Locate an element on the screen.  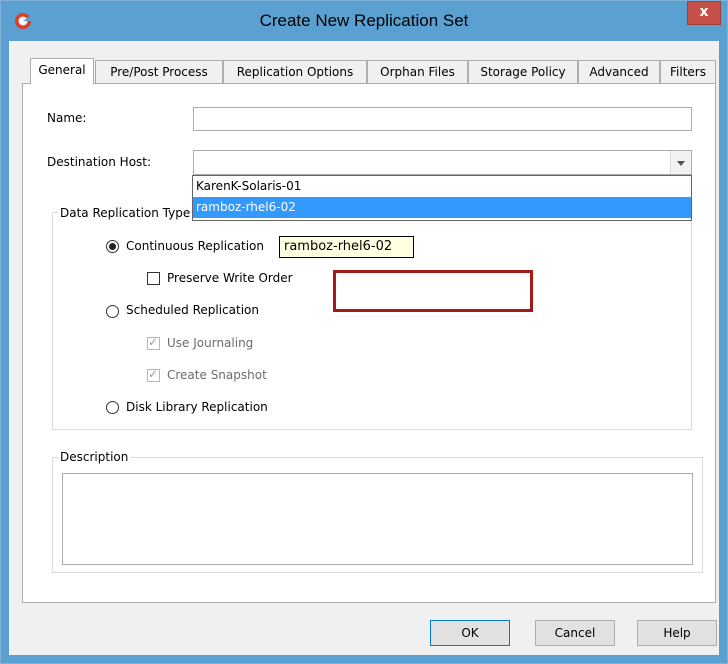
preserve-write-order-label: Preserve Write Order is located at coordinates (230, 278).